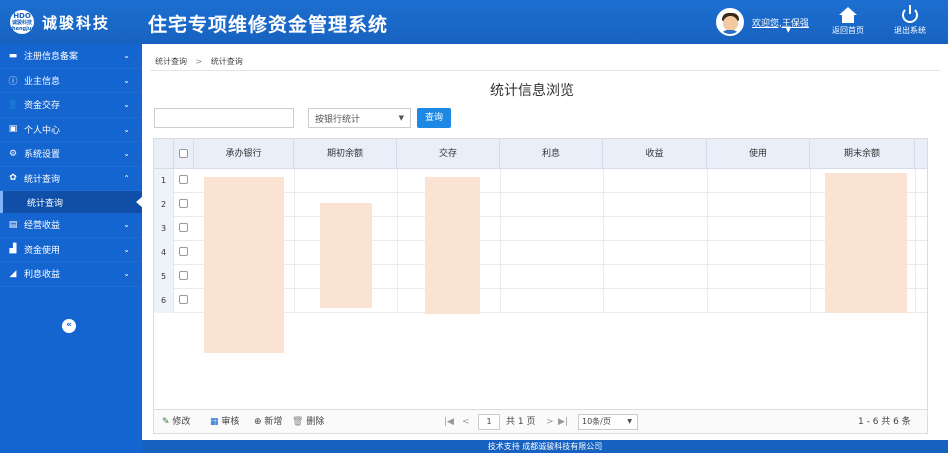  I want to click on home-button: 返回首页, so click(848, 22).